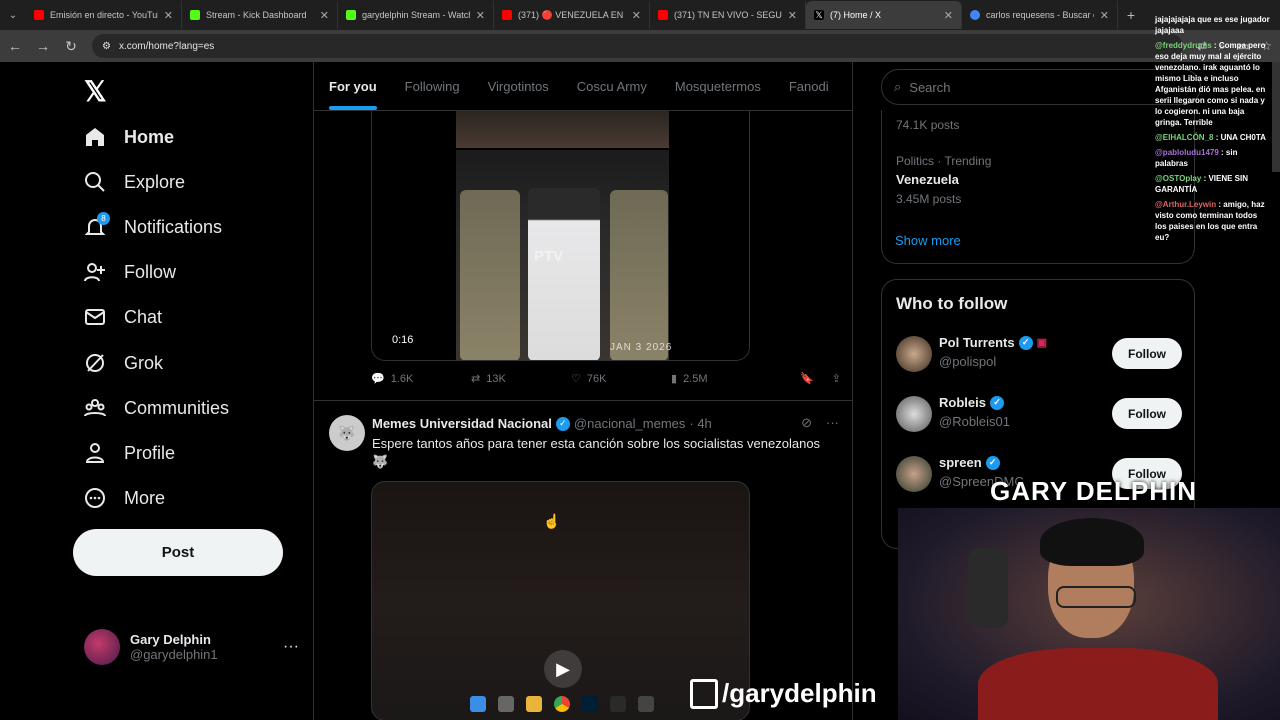 This screenshot has height=720, width=1280. What do you see at coordinates (104, 15) in the screenshot?
I see `browser-tab: Emisión en directo - YouTube ✕` at bounding box center [104, 15].